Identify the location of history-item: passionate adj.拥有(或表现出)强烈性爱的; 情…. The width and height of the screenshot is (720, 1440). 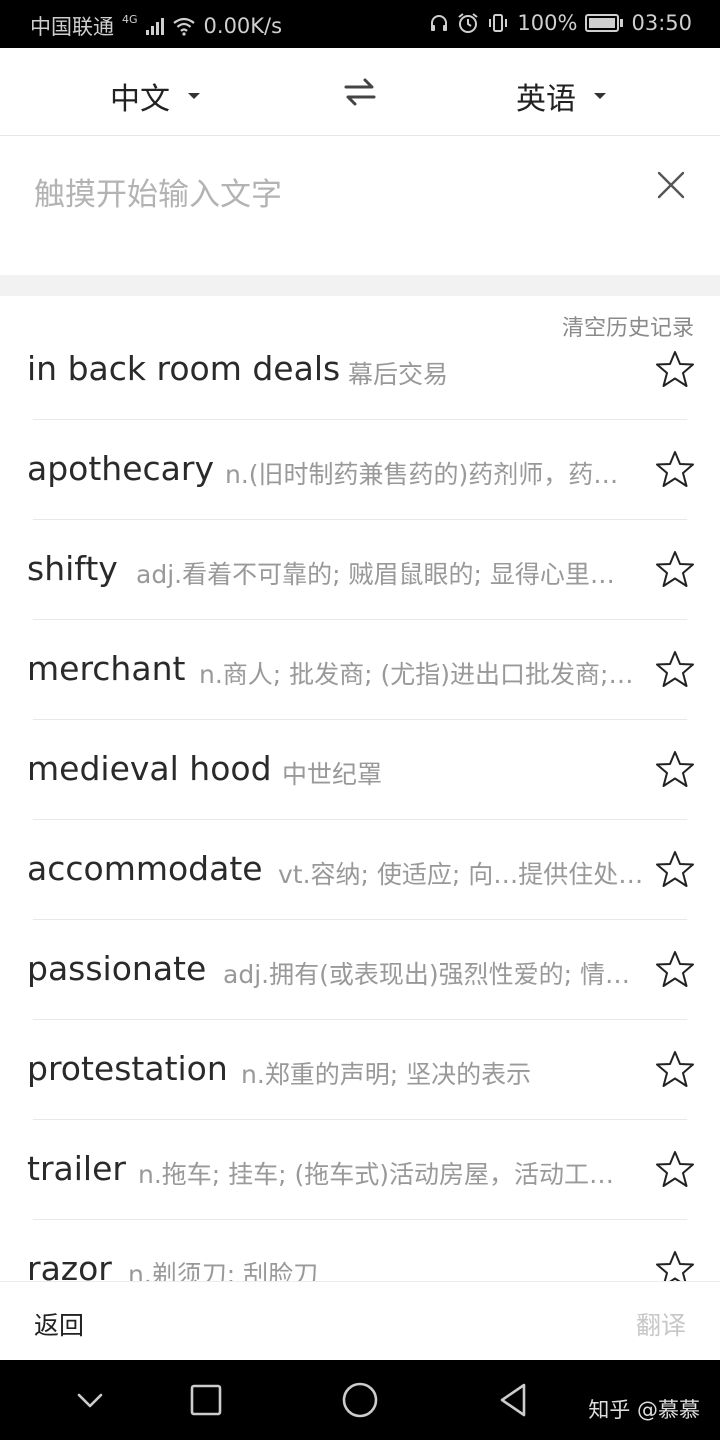
(360, 970).